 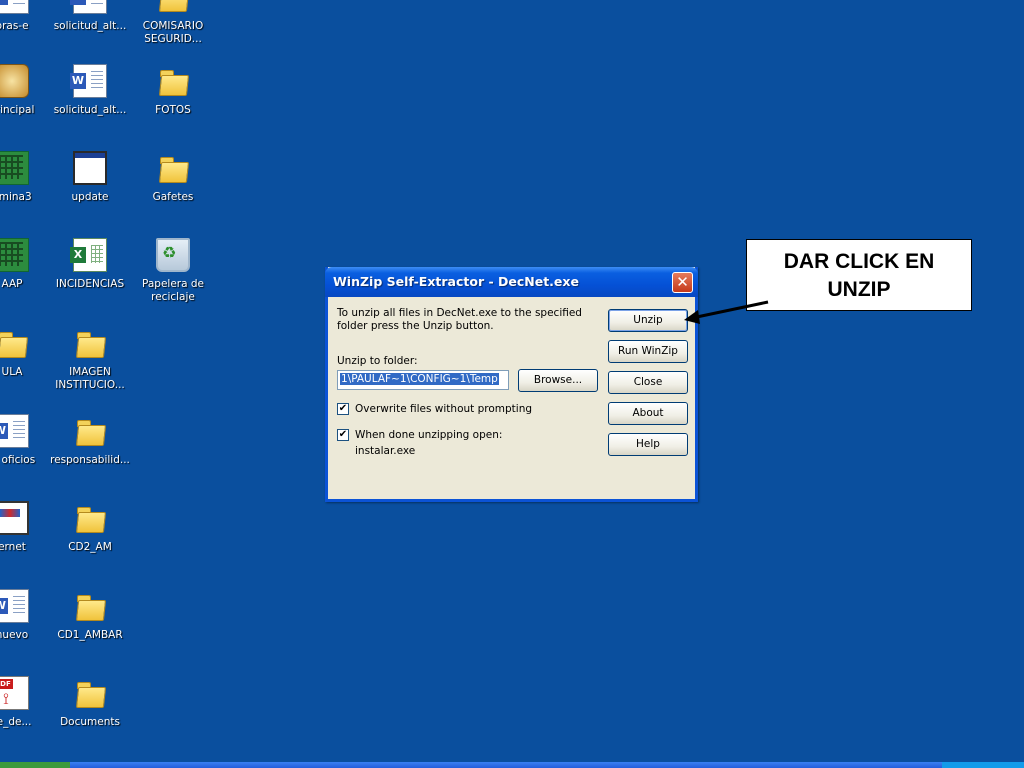 I want to click on overwrite-option: ✔ Overwrite files without prompting, so click(x=467, y=410).